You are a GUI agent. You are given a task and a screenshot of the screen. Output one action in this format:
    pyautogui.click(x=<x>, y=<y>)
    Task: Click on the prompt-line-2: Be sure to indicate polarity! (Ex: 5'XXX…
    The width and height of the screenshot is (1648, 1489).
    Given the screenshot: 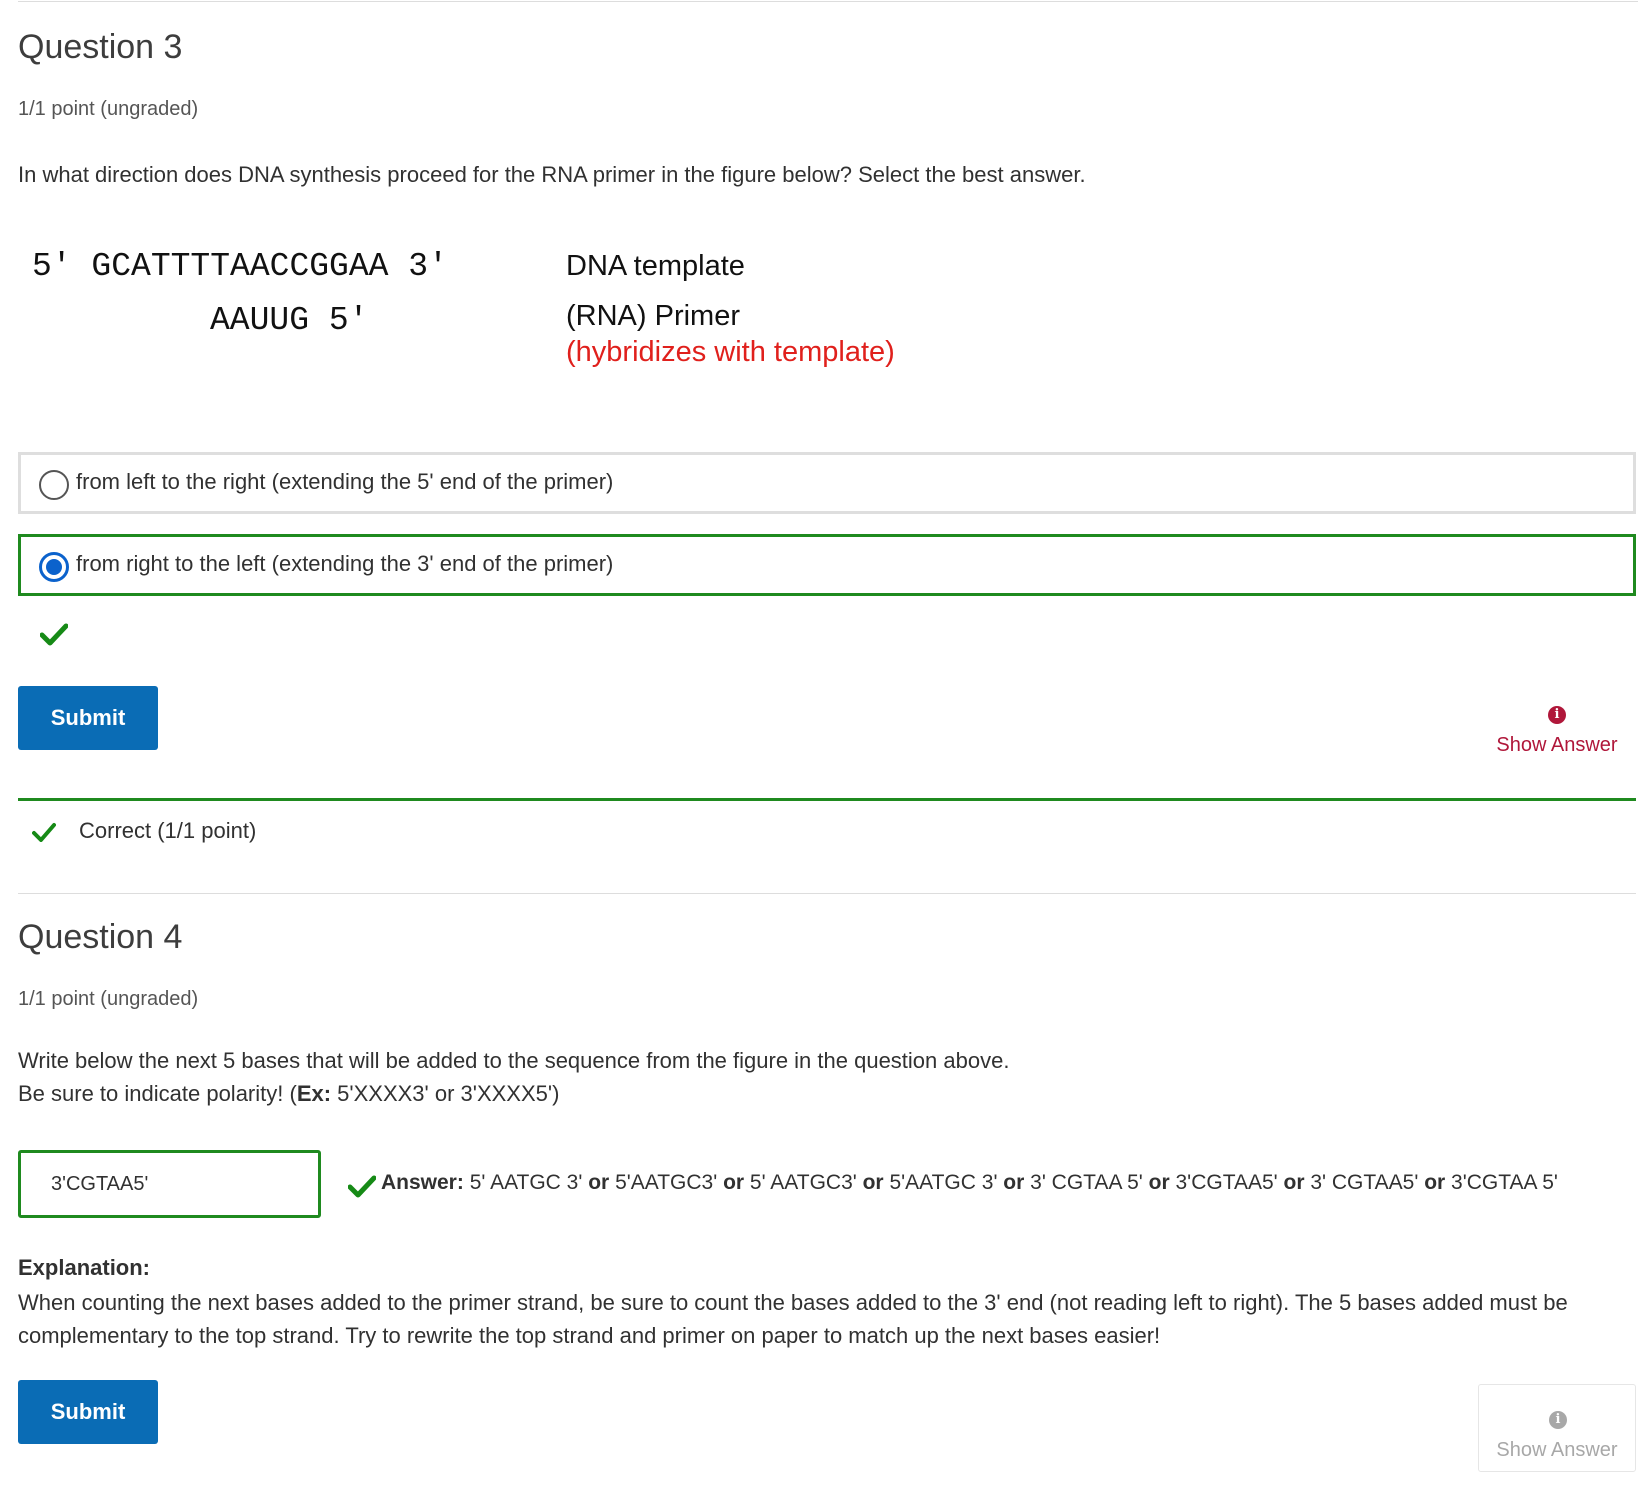 What is the action you would take?
    pyautogui.click(x=513, y=1093)
    